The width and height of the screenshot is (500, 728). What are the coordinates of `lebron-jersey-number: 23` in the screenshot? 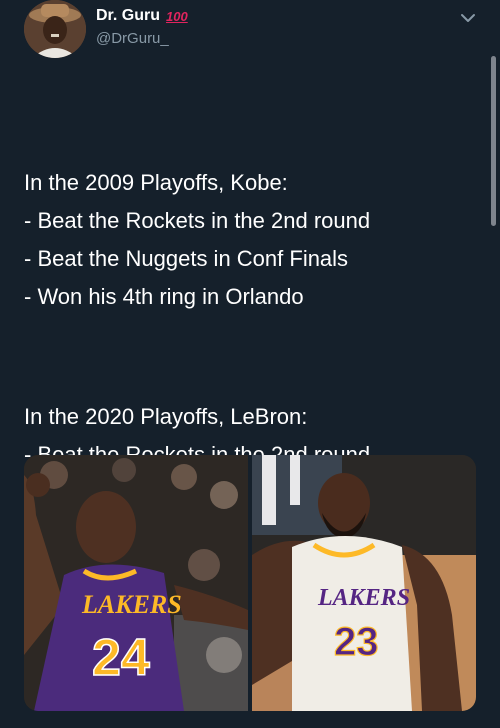 It's located at (356, 642).